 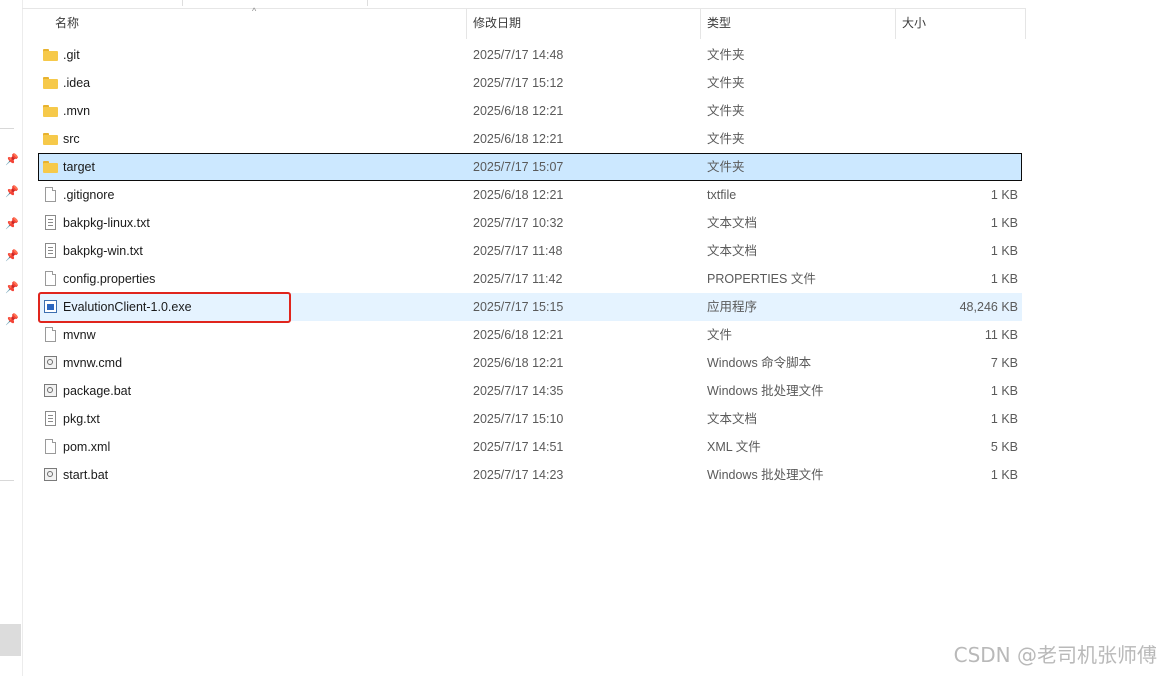 What do you see at coordinates (914, 24) in the screenshot?
I see `column-size-header: 大小` at bounding box center [914, 24].